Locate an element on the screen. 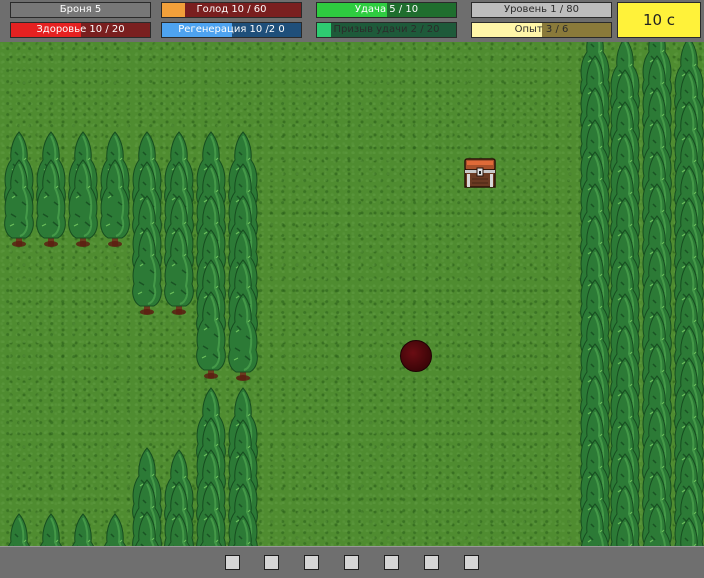 This screenshot has height=578, width=704. luck-label: Удача 5 / 10 is located at coordinates (386, 9).